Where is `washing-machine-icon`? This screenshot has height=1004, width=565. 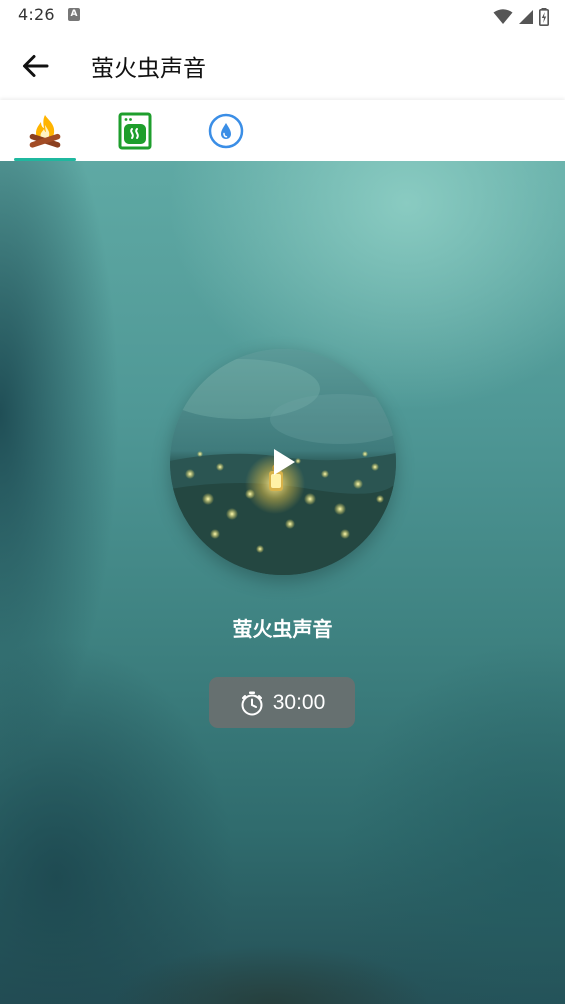 washing-machine-icon is located at coordinates (135, 130).